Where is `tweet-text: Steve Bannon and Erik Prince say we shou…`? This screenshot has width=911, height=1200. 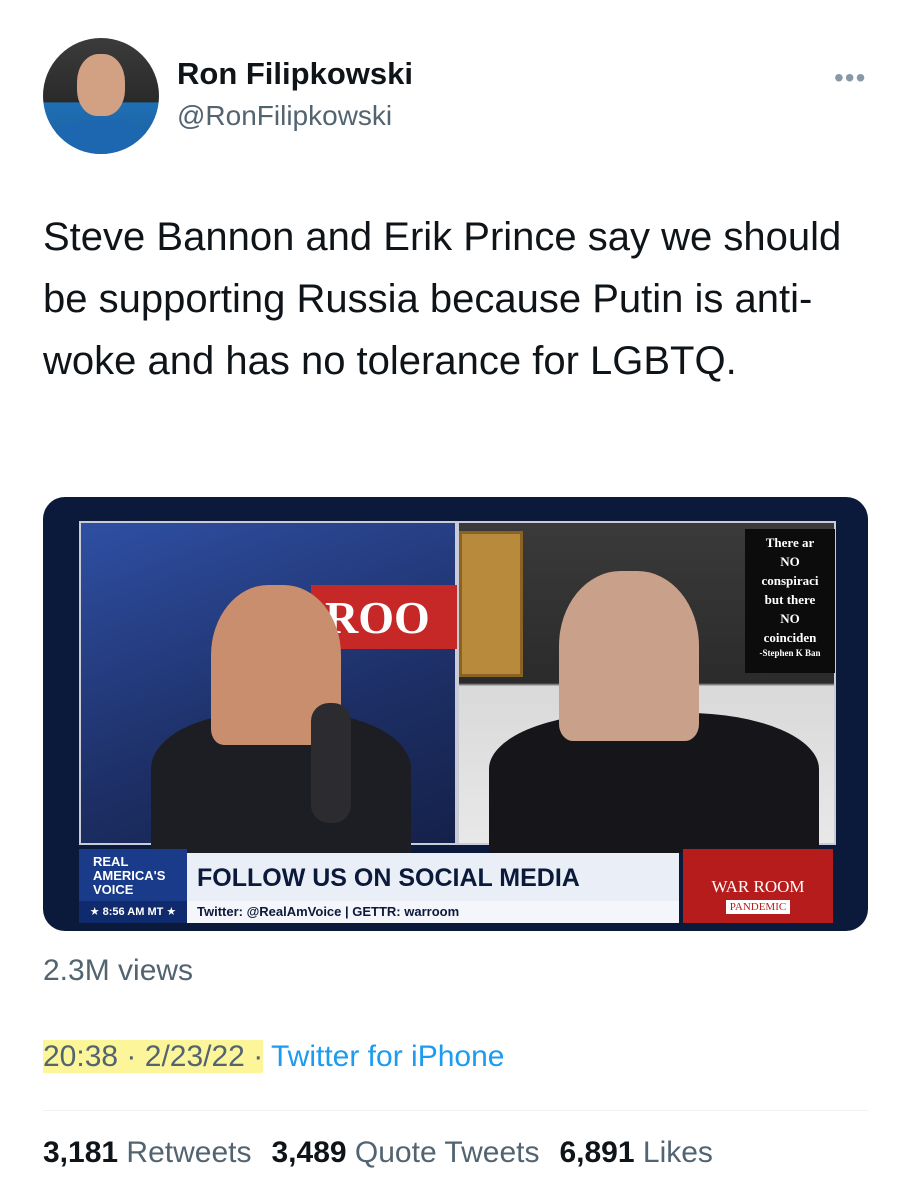
tweet-text: Steve Bannon and Erik Prince say we shou… is located at coordinates (442, 299).